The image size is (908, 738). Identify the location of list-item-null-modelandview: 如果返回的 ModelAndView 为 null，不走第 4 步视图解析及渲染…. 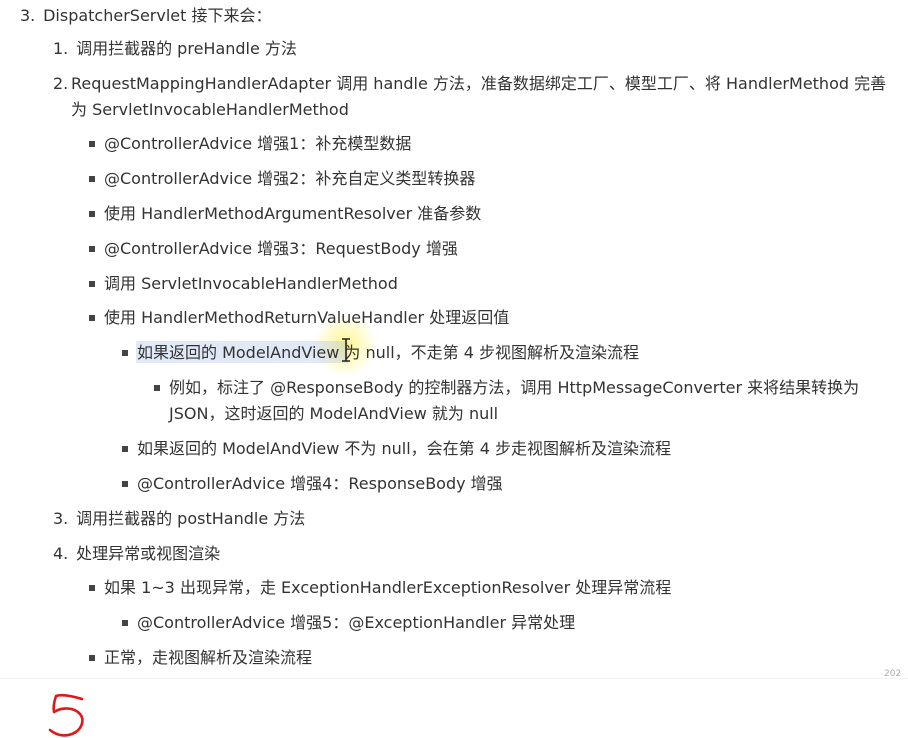
(388, 352).